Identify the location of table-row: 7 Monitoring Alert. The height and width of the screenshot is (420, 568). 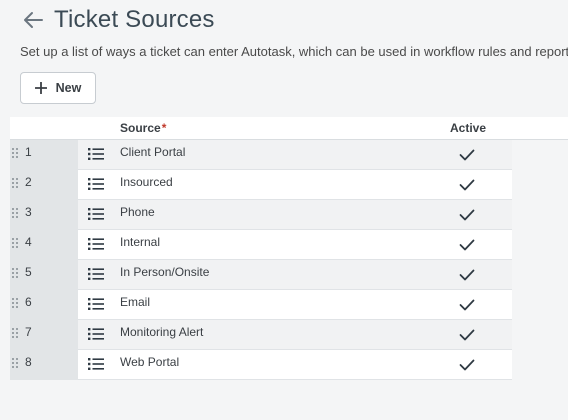
(261, 335).